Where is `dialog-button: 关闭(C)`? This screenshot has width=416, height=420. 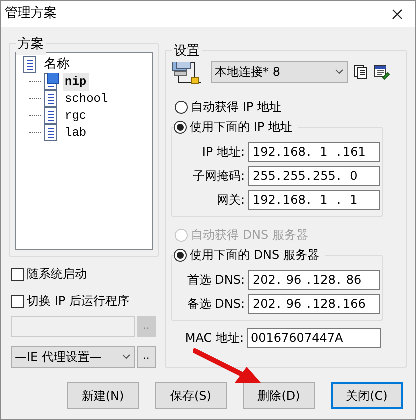
dialog-button: 关闭(C) is located at coordinates (367, 395).